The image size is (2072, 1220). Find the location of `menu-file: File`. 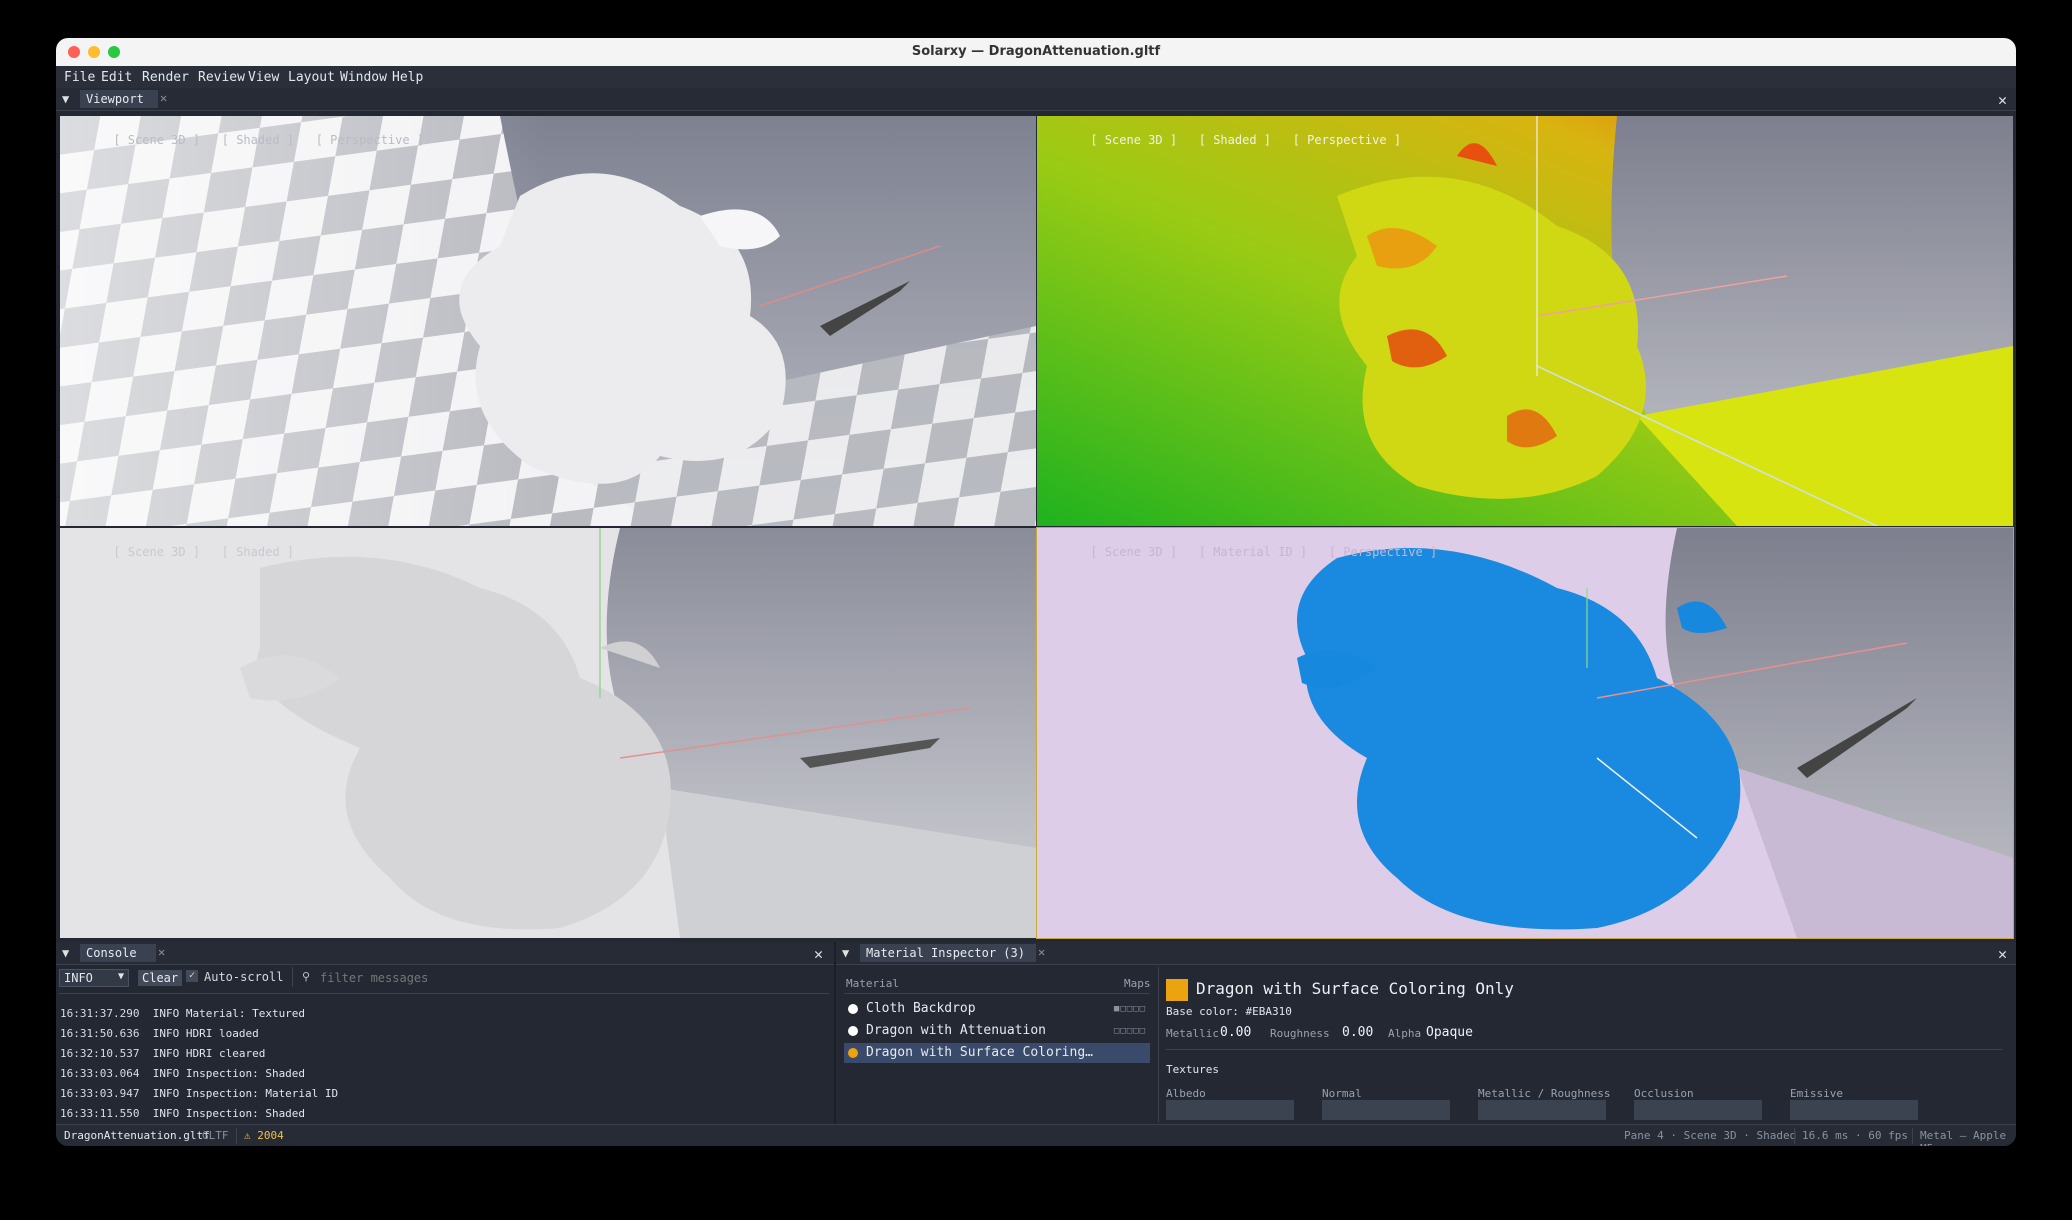

menu-file: File is located at coordinates (79, 77).